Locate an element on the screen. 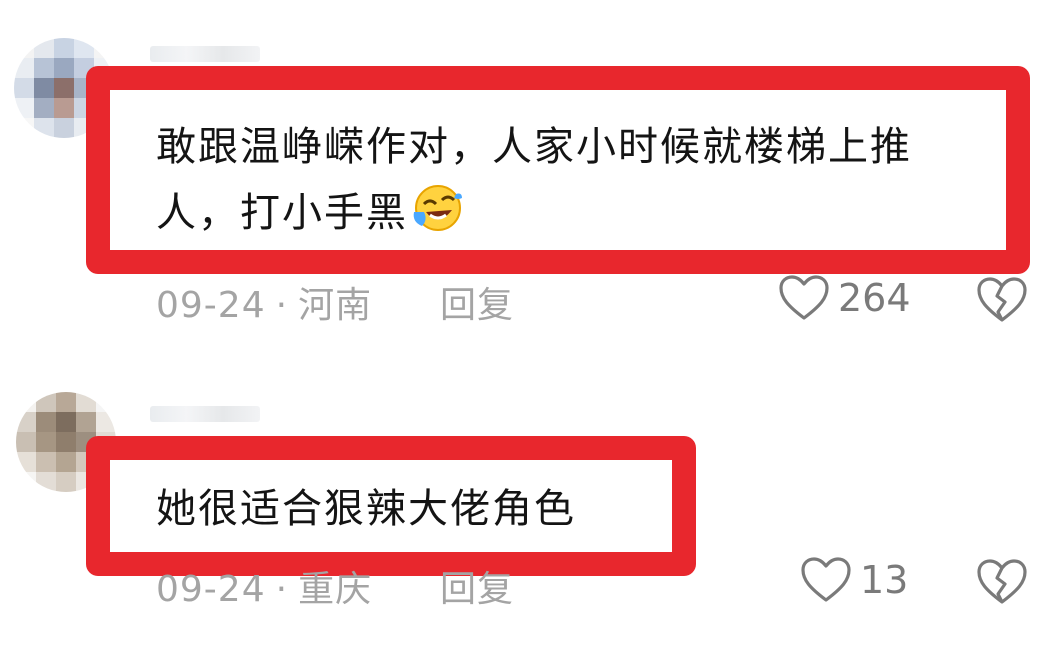  comment-text: 她很适合狠辣大佬角色 is located at coordinates (416, 509).